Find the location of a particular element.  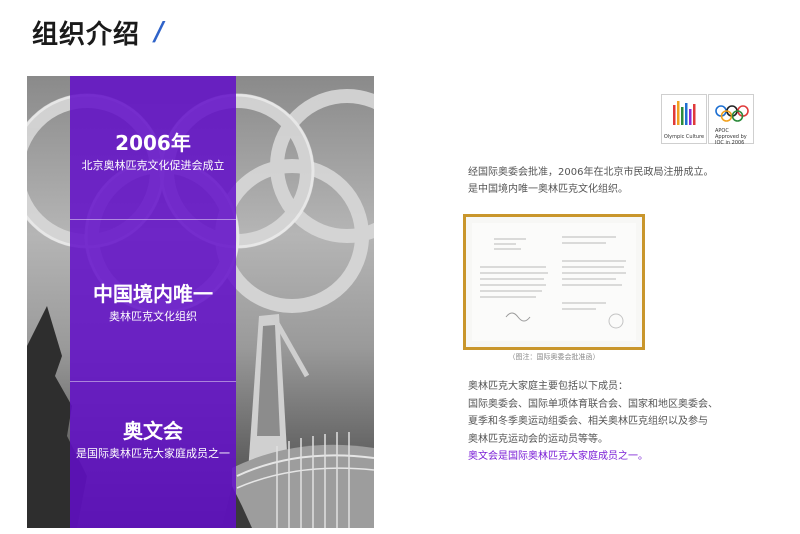

certificate-caption: （图注：国际奥委会批准函） is located at coordinates (554, 357).